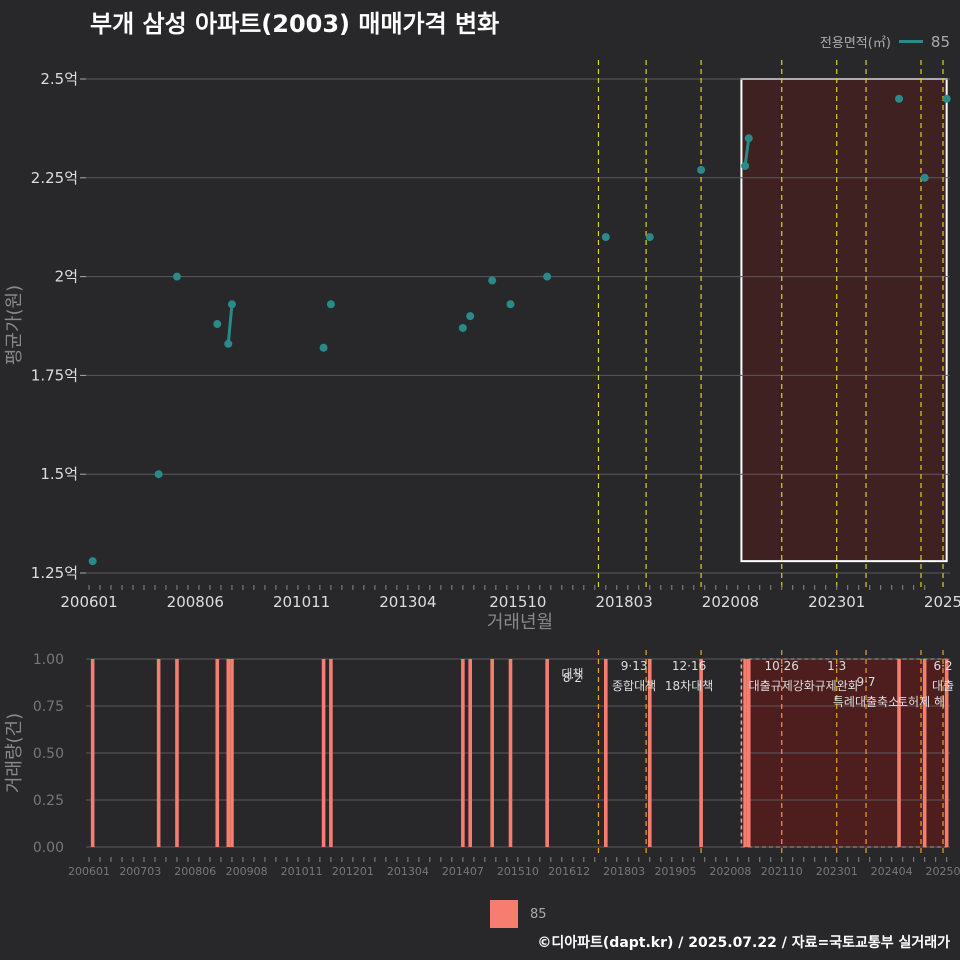 This screenshot has width=960, height=960. I want to click on y-tick-label-top: 1.5억, so click(59, 474).